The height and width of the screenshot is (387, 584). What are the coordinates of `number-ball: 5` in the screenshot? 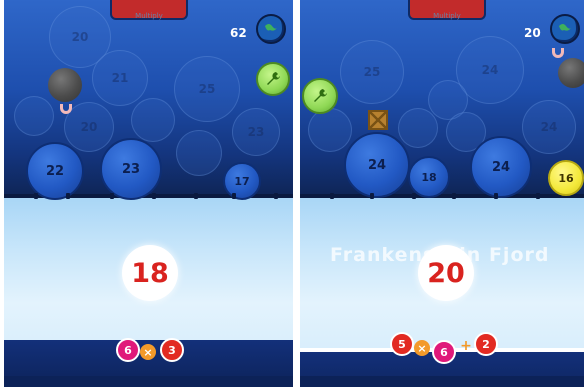 It's located at (402, 344).